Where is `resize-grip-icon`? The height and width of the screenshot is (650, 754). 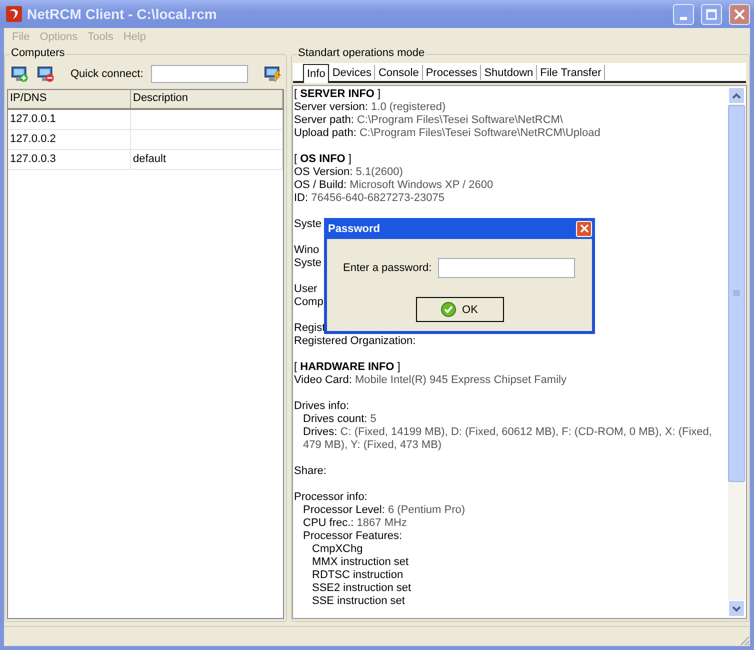
resize-grip-icon is located at coordinates (744, 640).